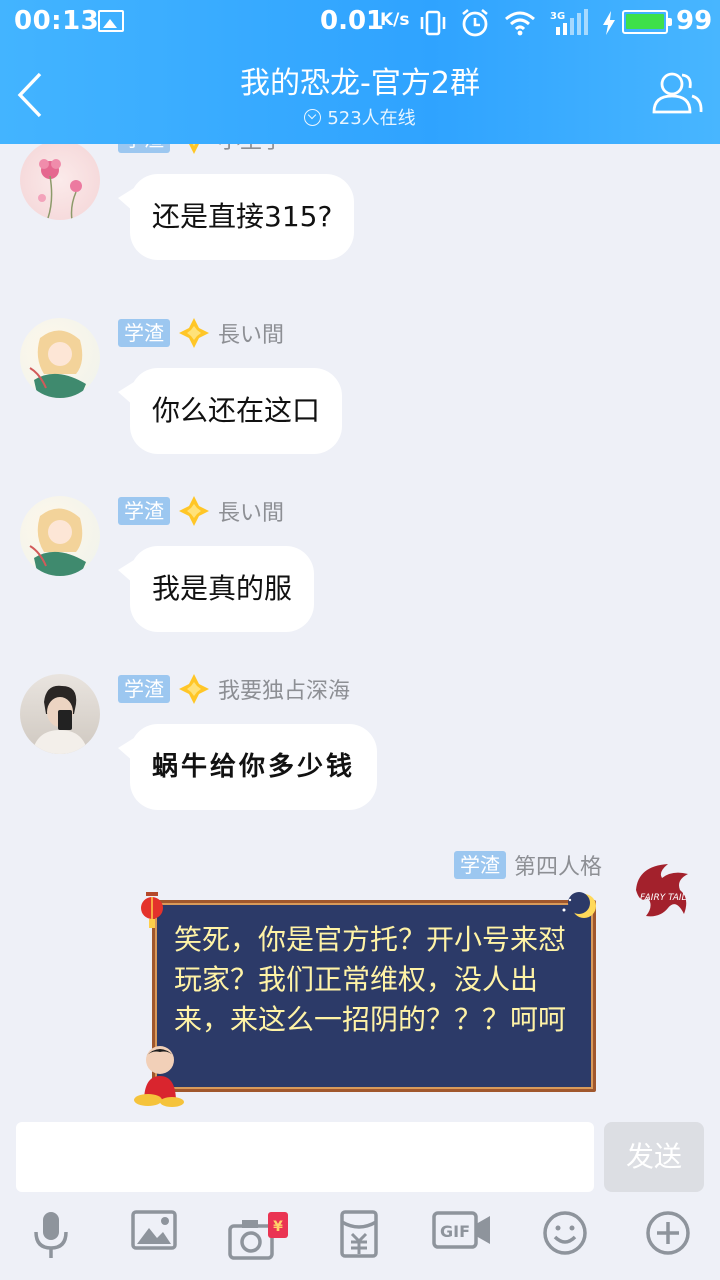 This screenshot has width=720, height=1280. What do you see at coordinates (251, 149) in the screenshot?
I see `sender-name: 小王子` at bounding box center [251, 149].